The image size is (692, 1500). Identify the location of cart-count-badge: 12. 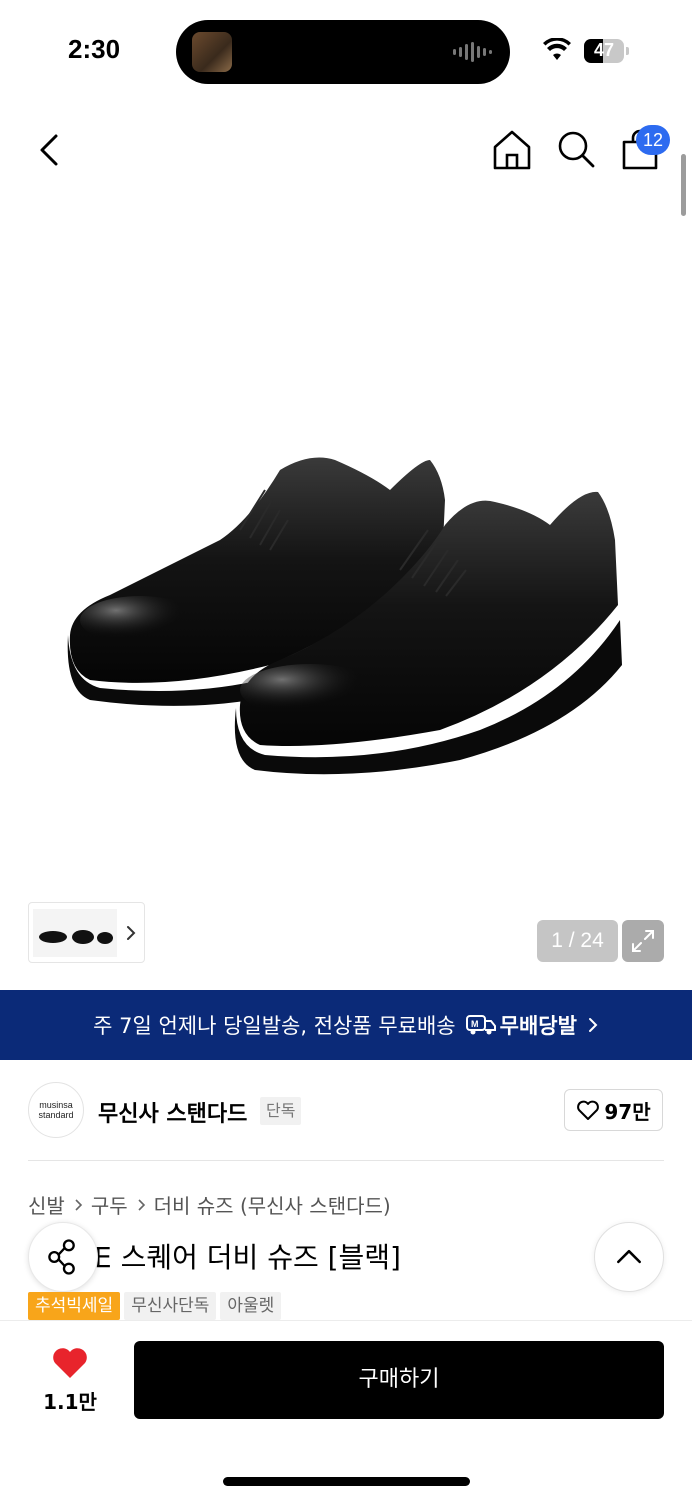
(653, 140).